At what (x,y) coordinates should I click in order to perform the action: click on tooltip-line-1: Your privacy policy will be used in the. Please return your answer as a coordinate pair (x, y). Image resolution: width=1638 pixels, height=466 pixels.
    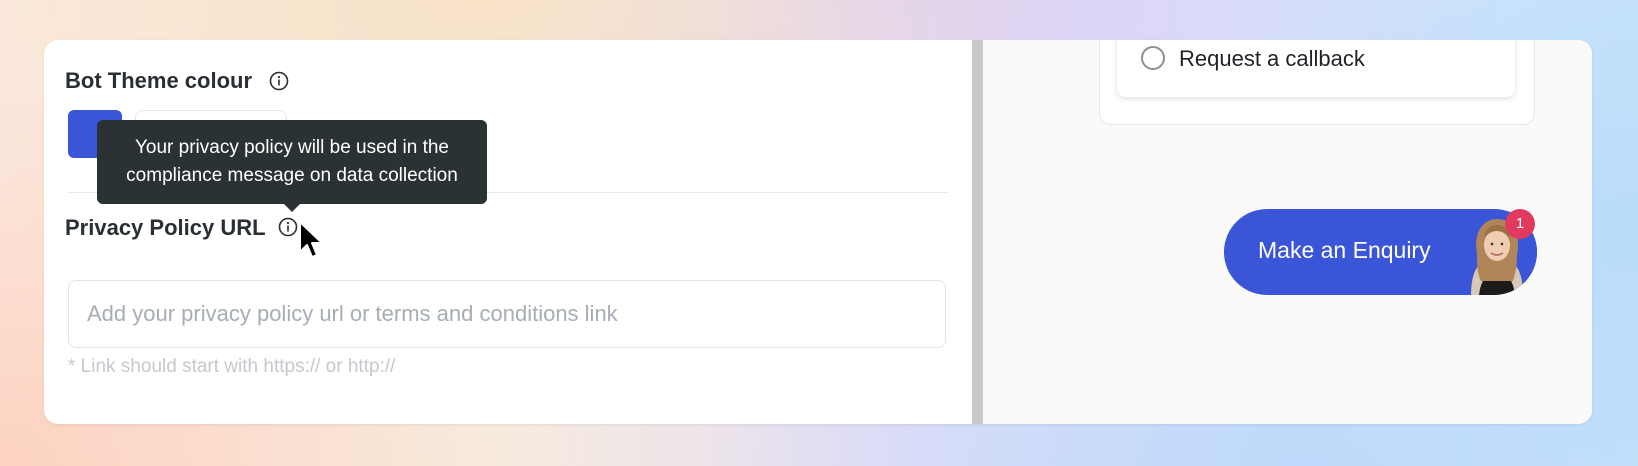
    Looking at the image, I should click on (292, 147).